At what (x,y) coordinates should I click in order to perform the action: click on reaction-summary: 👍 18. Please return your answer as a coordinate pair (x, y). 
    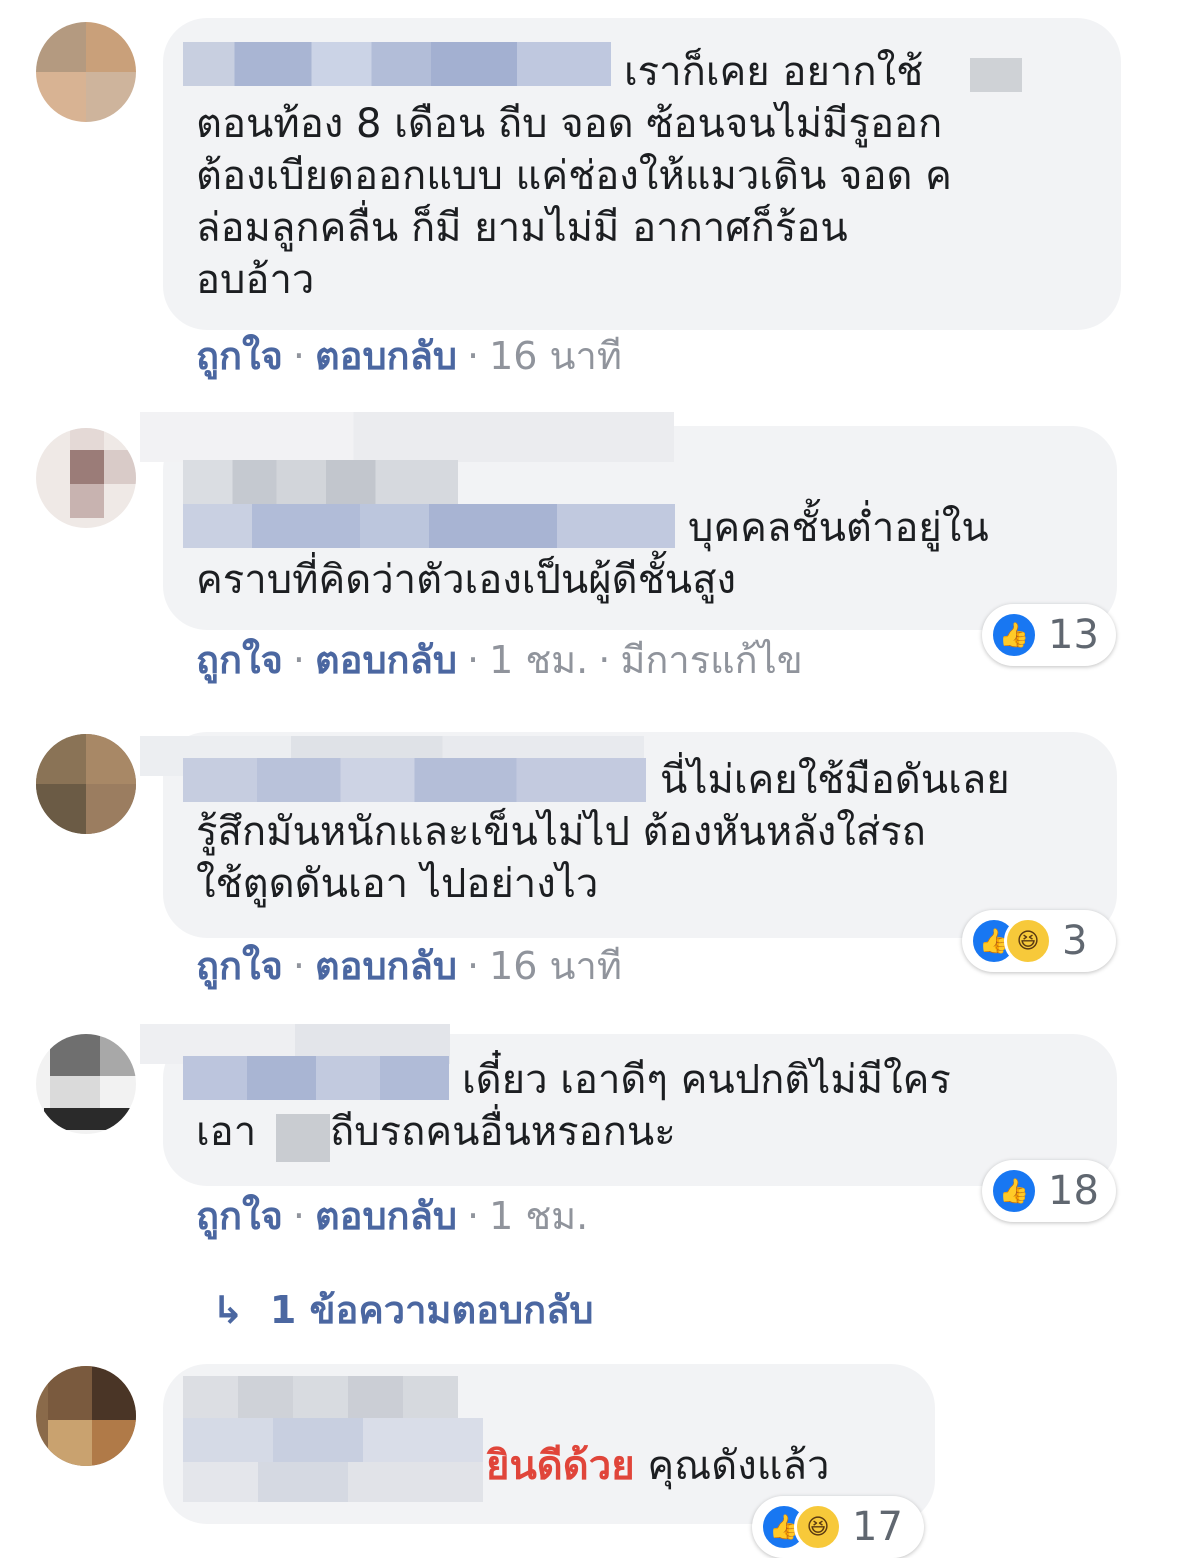
    Looking at the image, I should click on (1049, 1191).